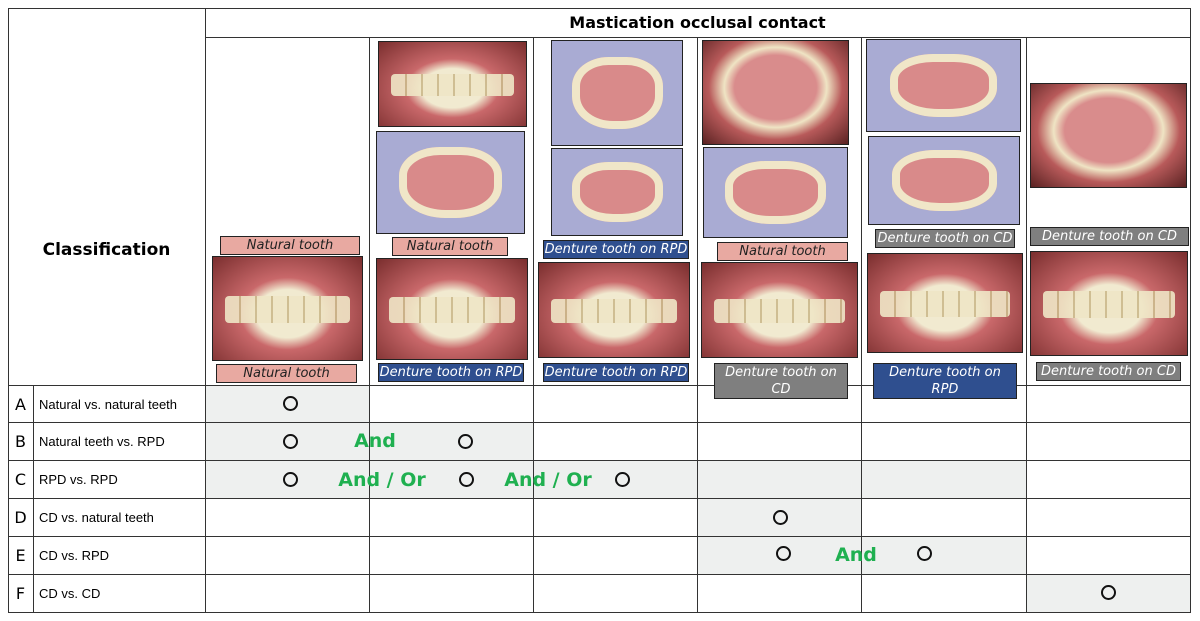 This screenshot has width=1200, height=621. I want to click on photo-cd-frontal, so click(779, 310).